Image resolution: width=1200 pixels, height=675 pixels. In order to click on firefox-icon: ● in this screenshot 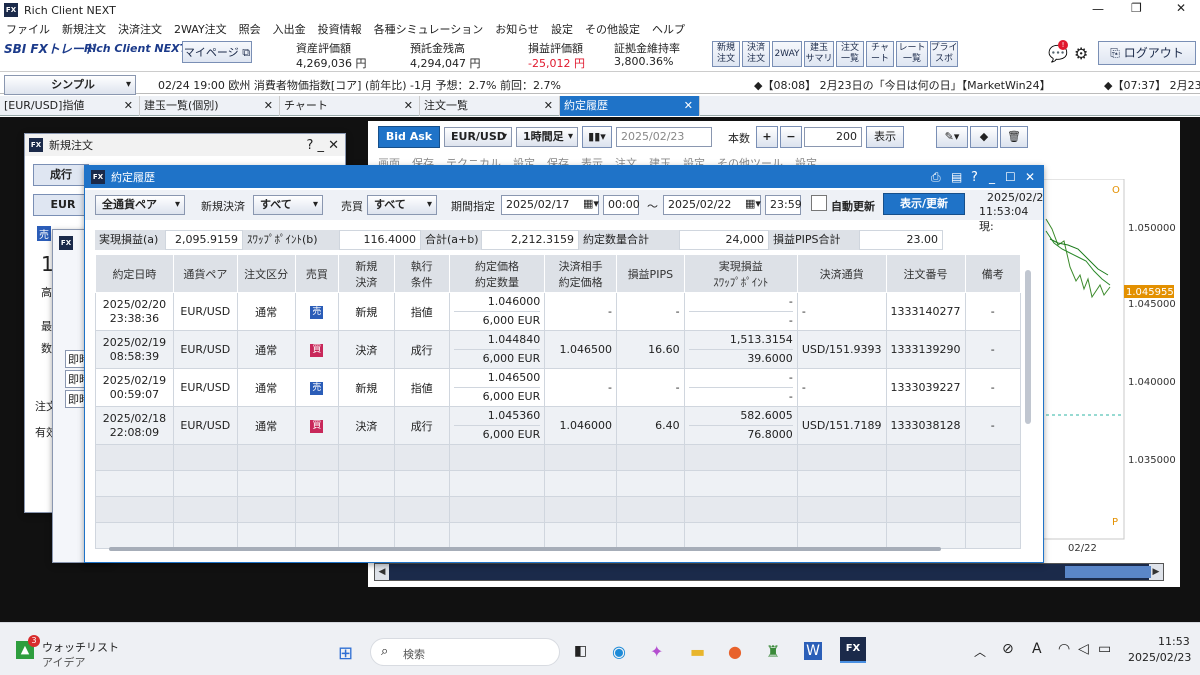, I will do `click(735, 651)`.